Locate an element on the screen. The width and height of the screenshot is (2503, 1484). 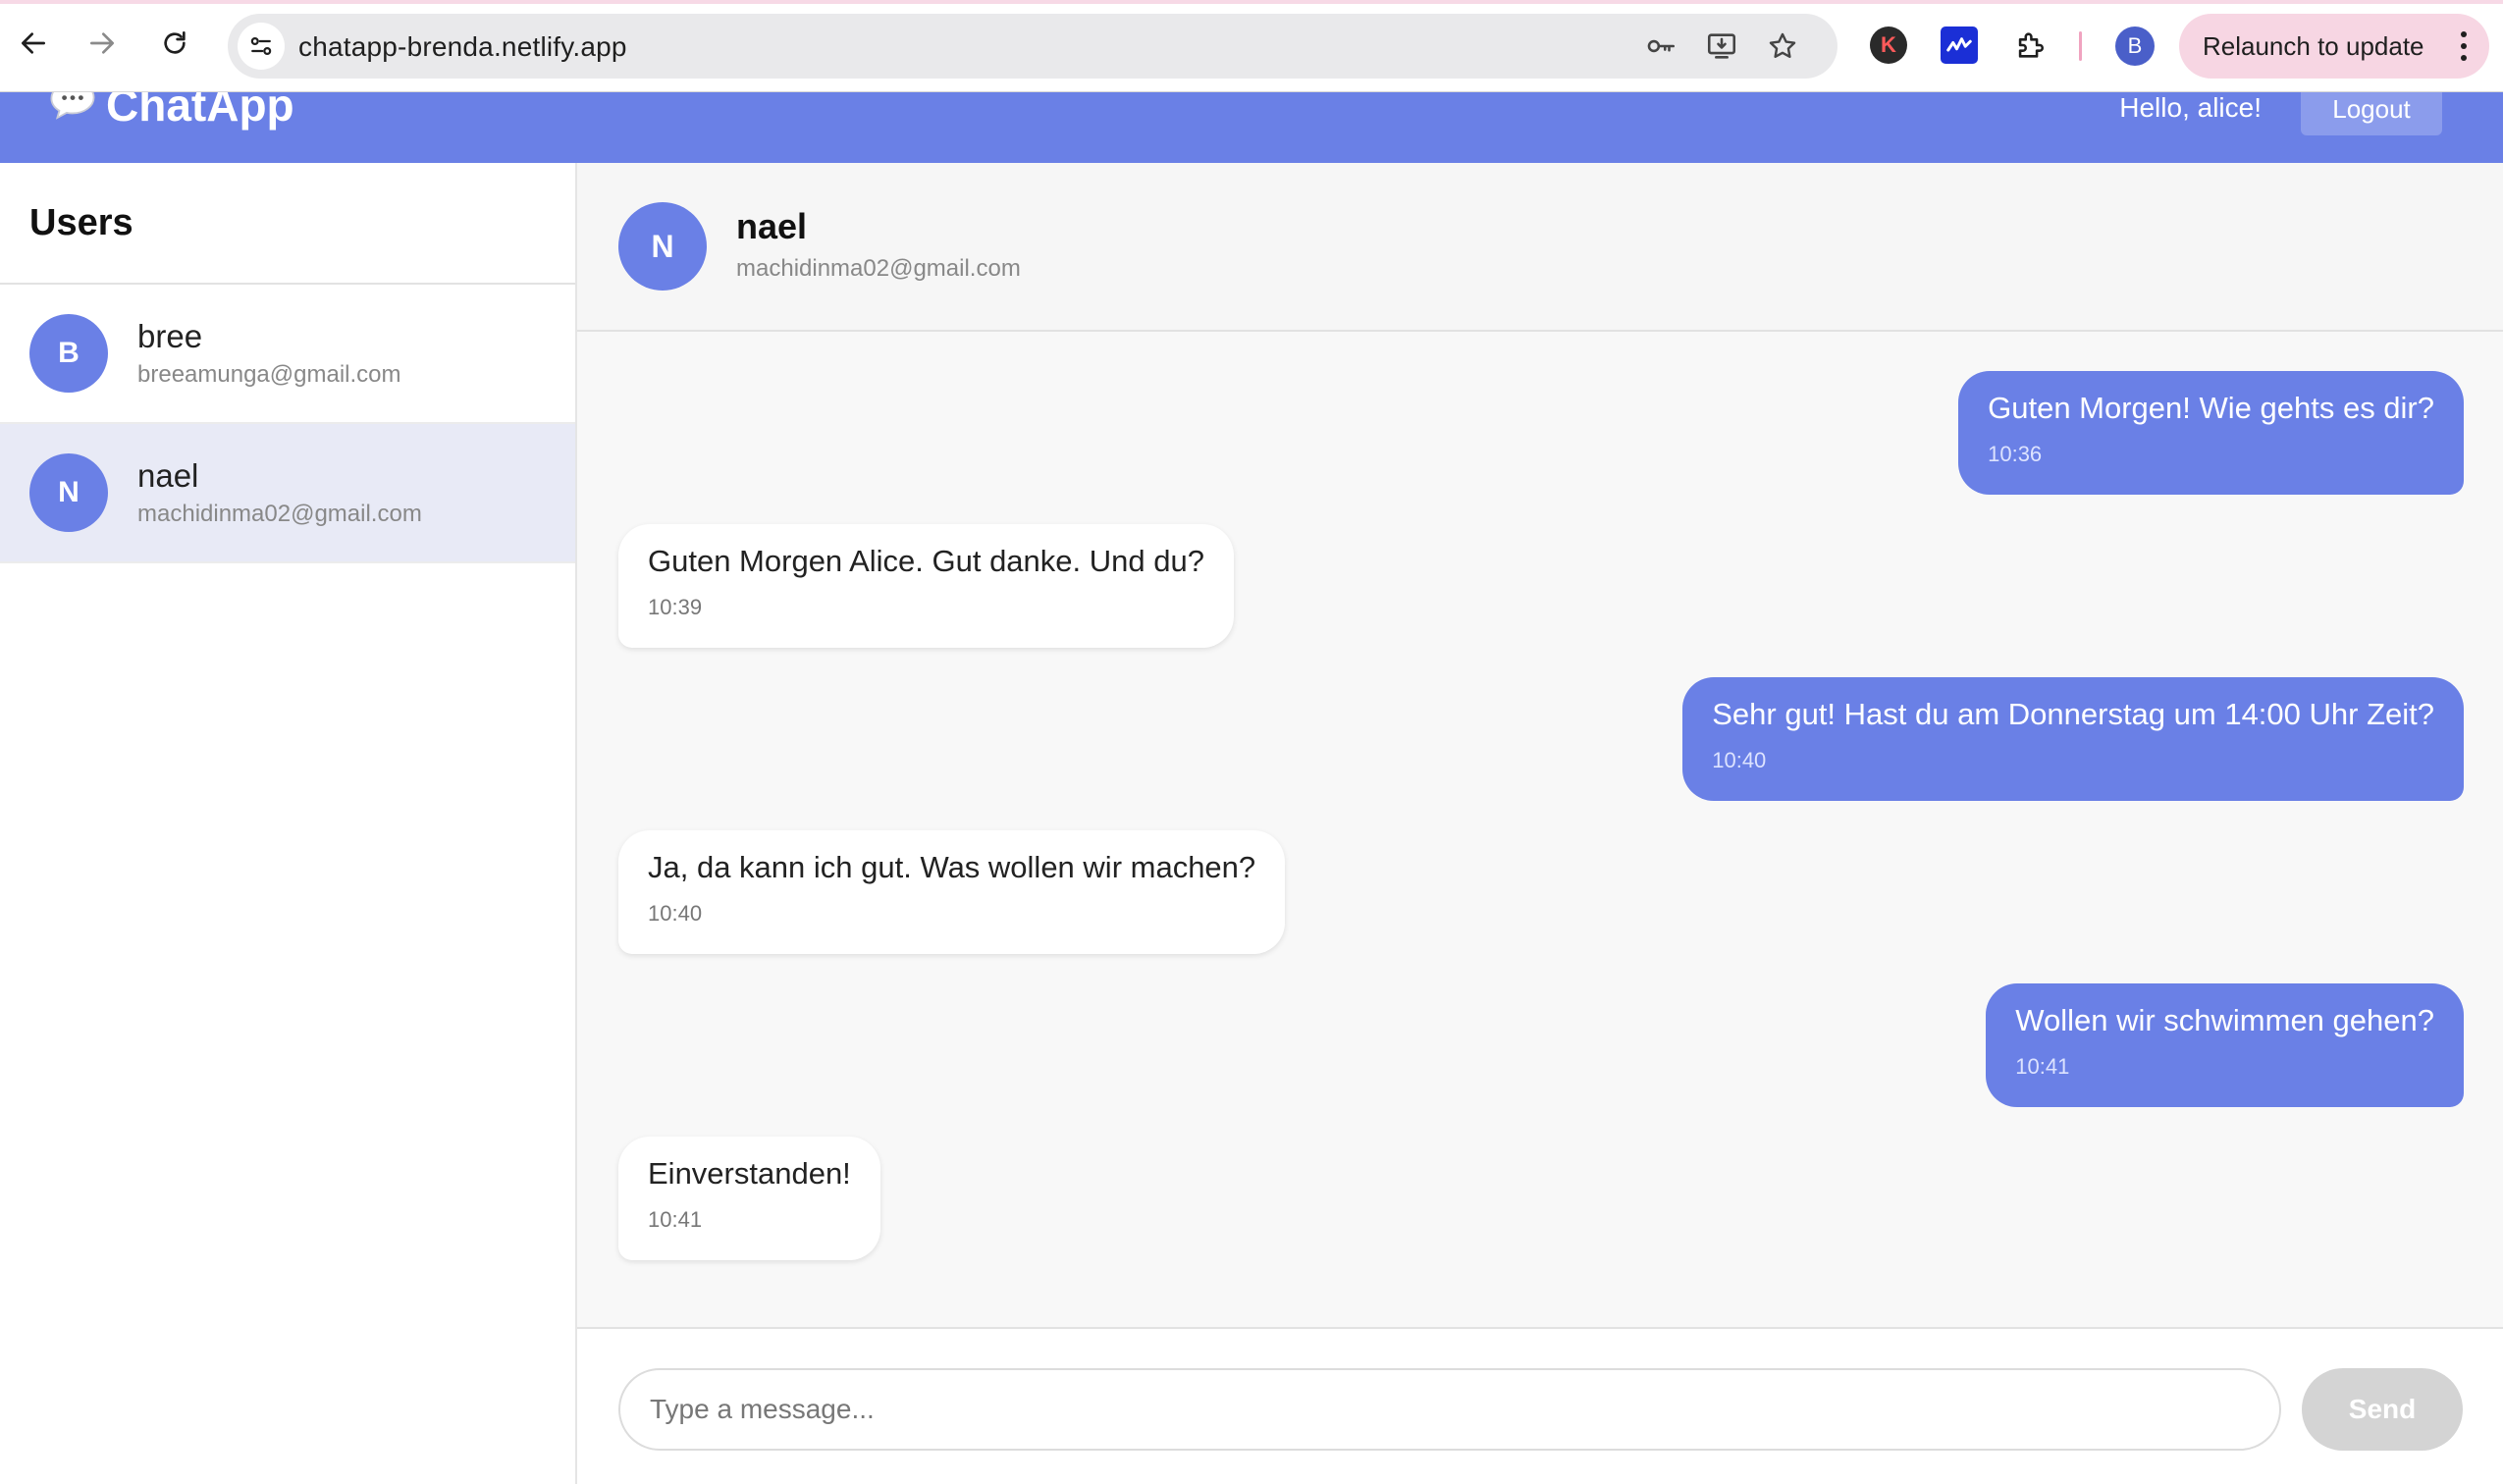
avatar: B is located at coordinates (69, 353).